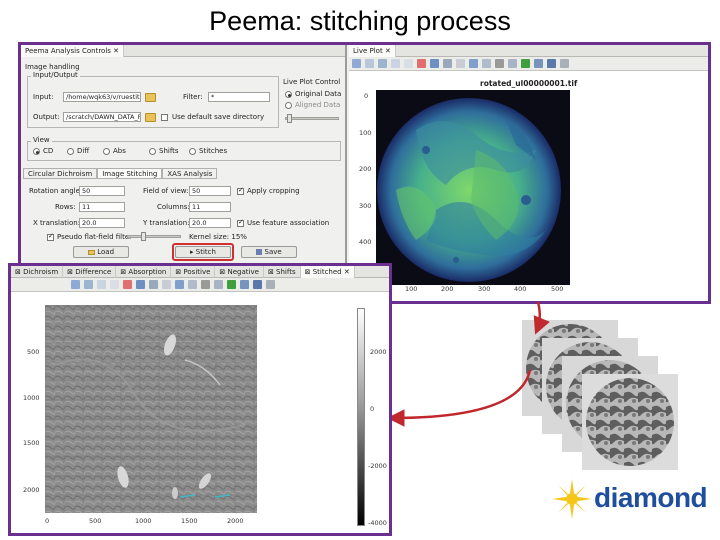  What do you see at coordinates (102, 207) in the screenshot?
I see `rows-field: 11` at bounding box center [102, 207].